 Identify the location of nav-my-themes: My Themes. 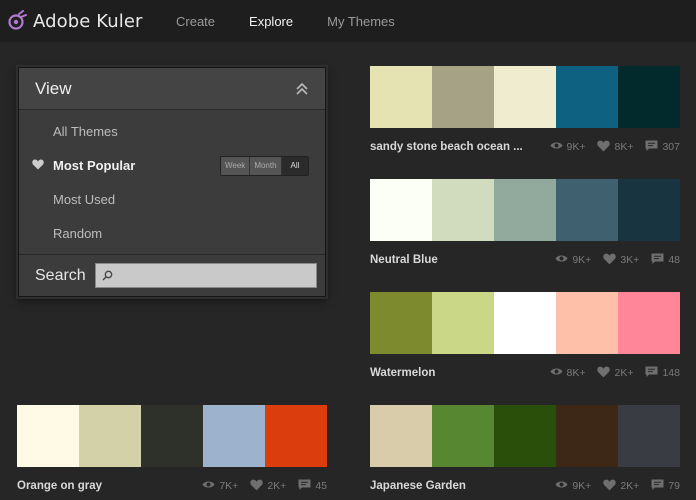
(361, 21).